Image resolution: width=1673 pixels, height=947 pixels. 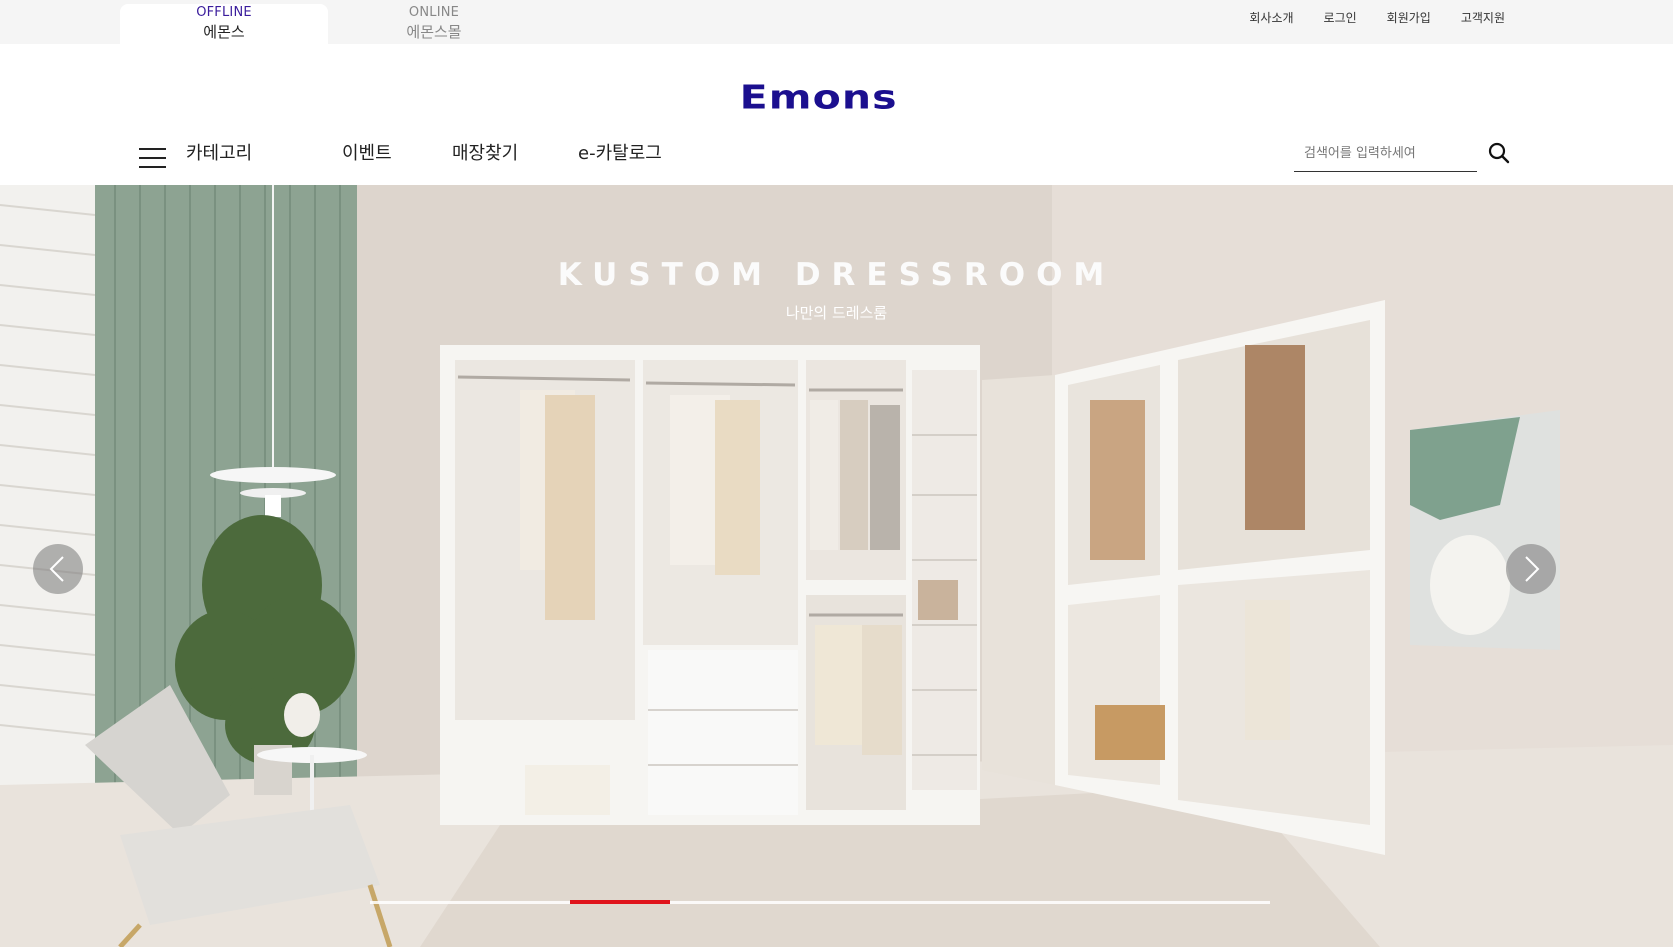 What do you see at coordinates (219, 154) in the screenshot?
I see `nav-category: 카테고리` at bounding box center [219, 154].